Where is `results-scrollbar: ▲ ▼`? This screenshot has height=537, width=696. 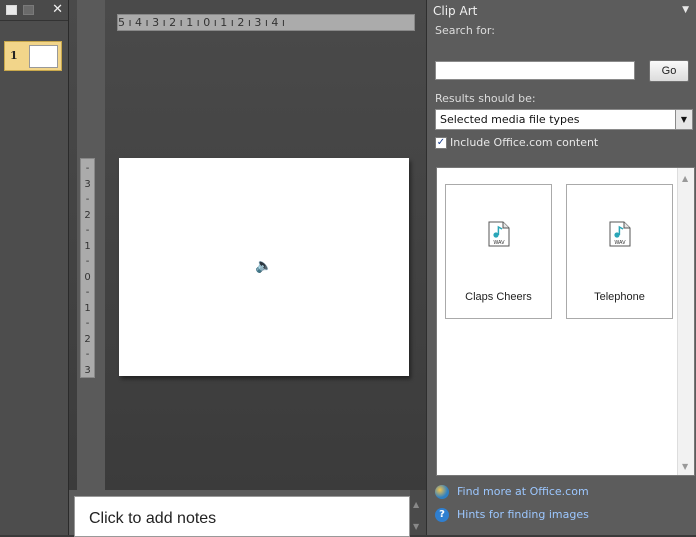
results-scrollbar: ▲ ▼ is located at coordinates (685, 321).